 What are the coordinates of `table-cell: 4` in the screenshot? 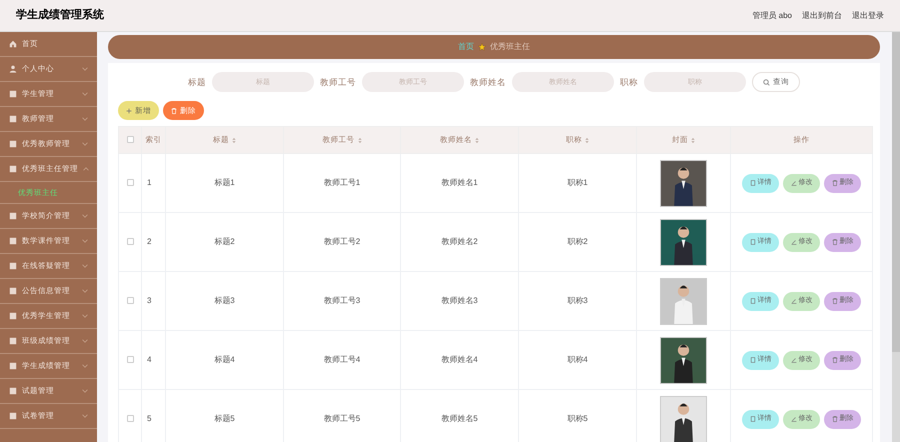 It's located at (154, 360).